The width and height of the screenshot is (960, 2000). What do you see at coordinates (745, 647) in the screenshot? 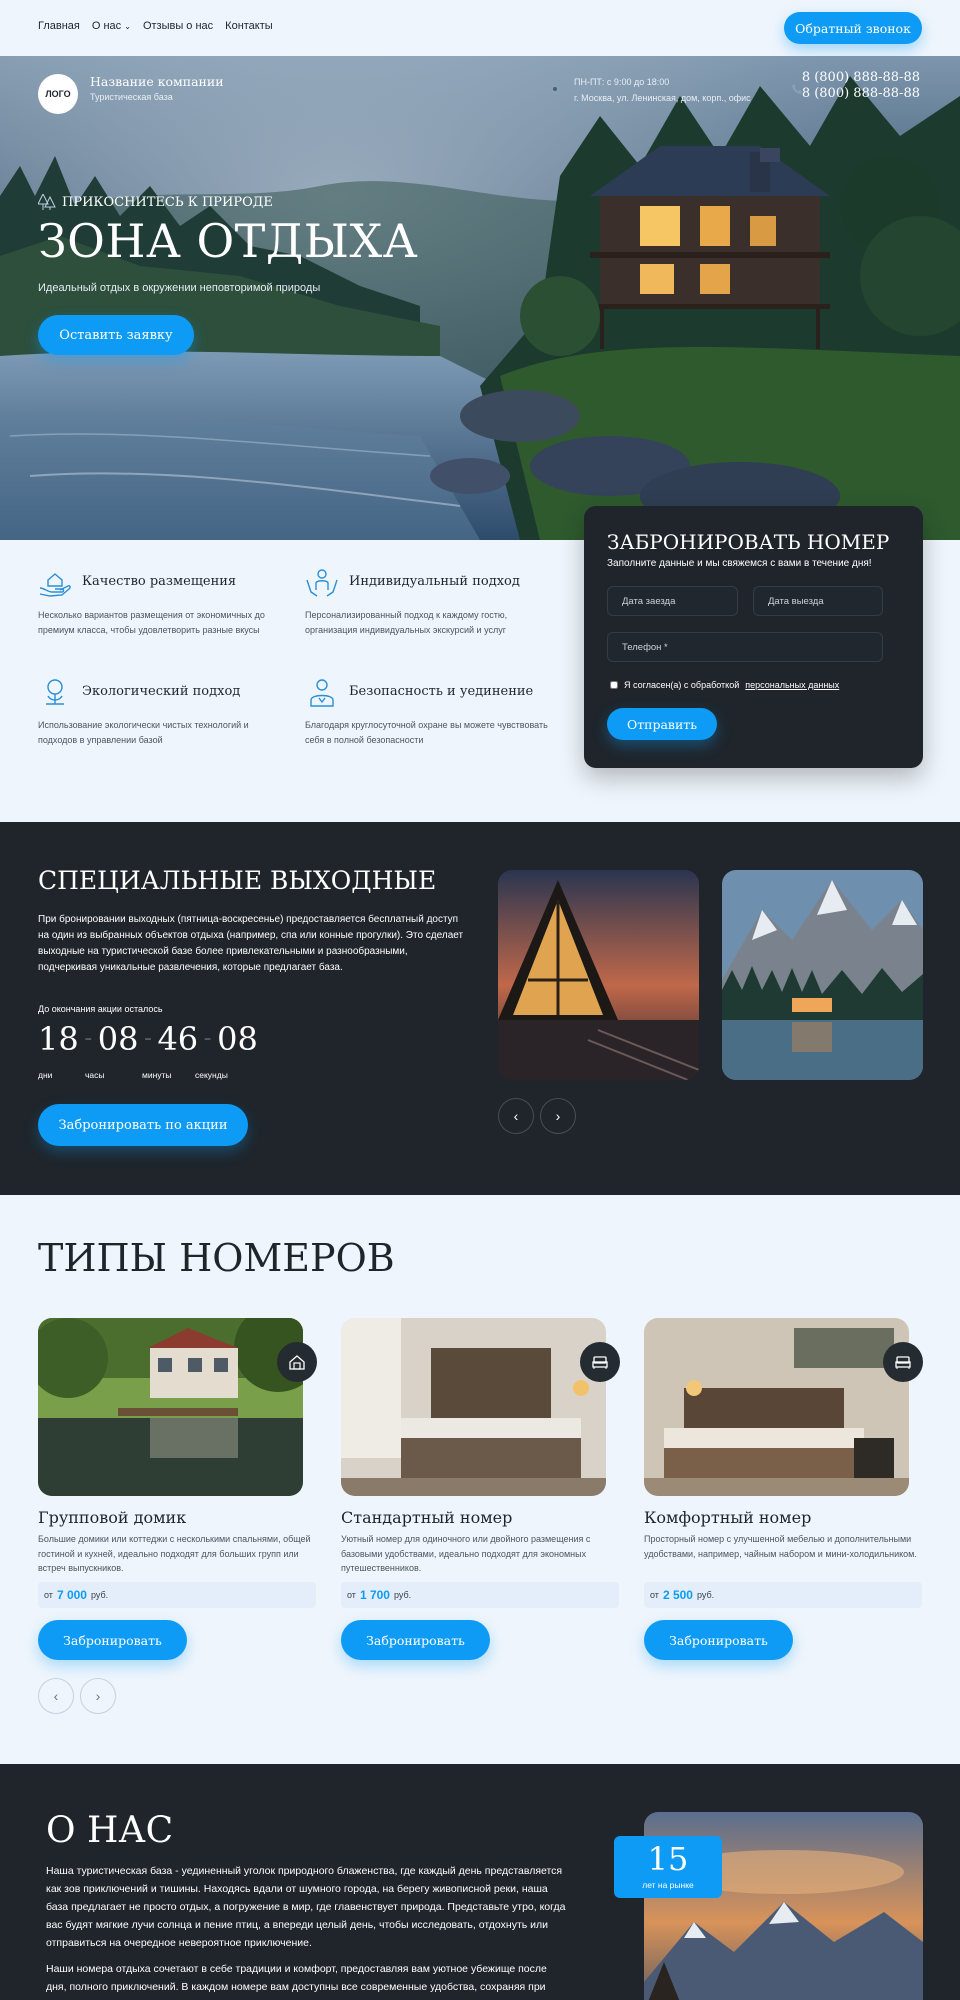
I see `phone-input` at bounding box center [745, 647].